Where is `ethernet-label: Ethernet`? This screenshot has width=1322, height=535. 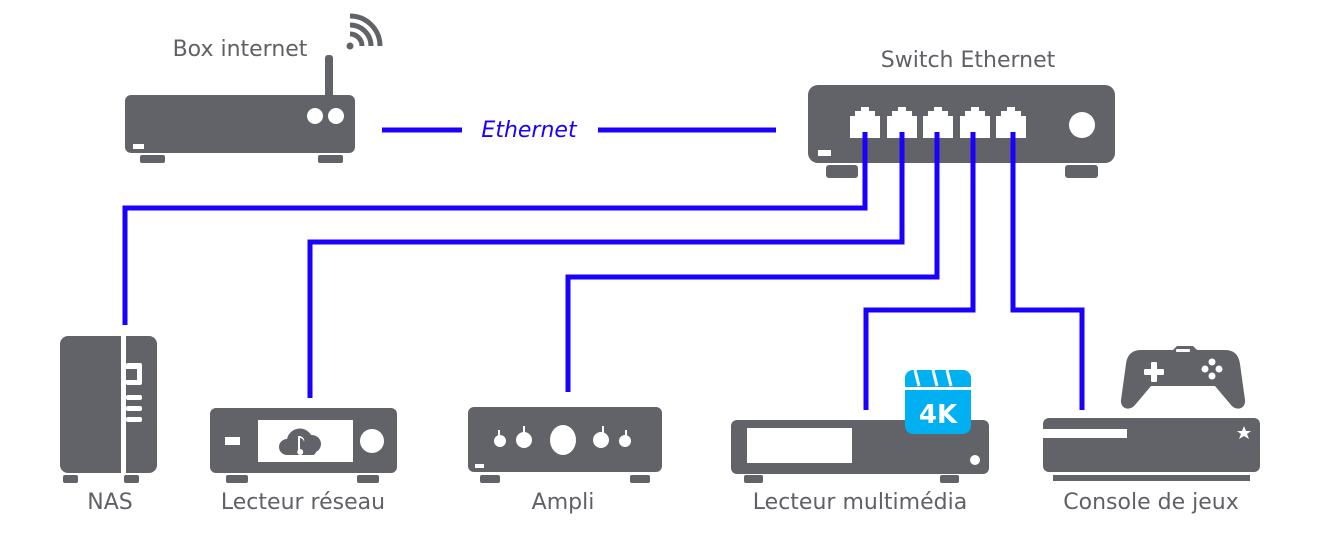
ethernet-label: Ethernet is located at coordinates (529, 130).